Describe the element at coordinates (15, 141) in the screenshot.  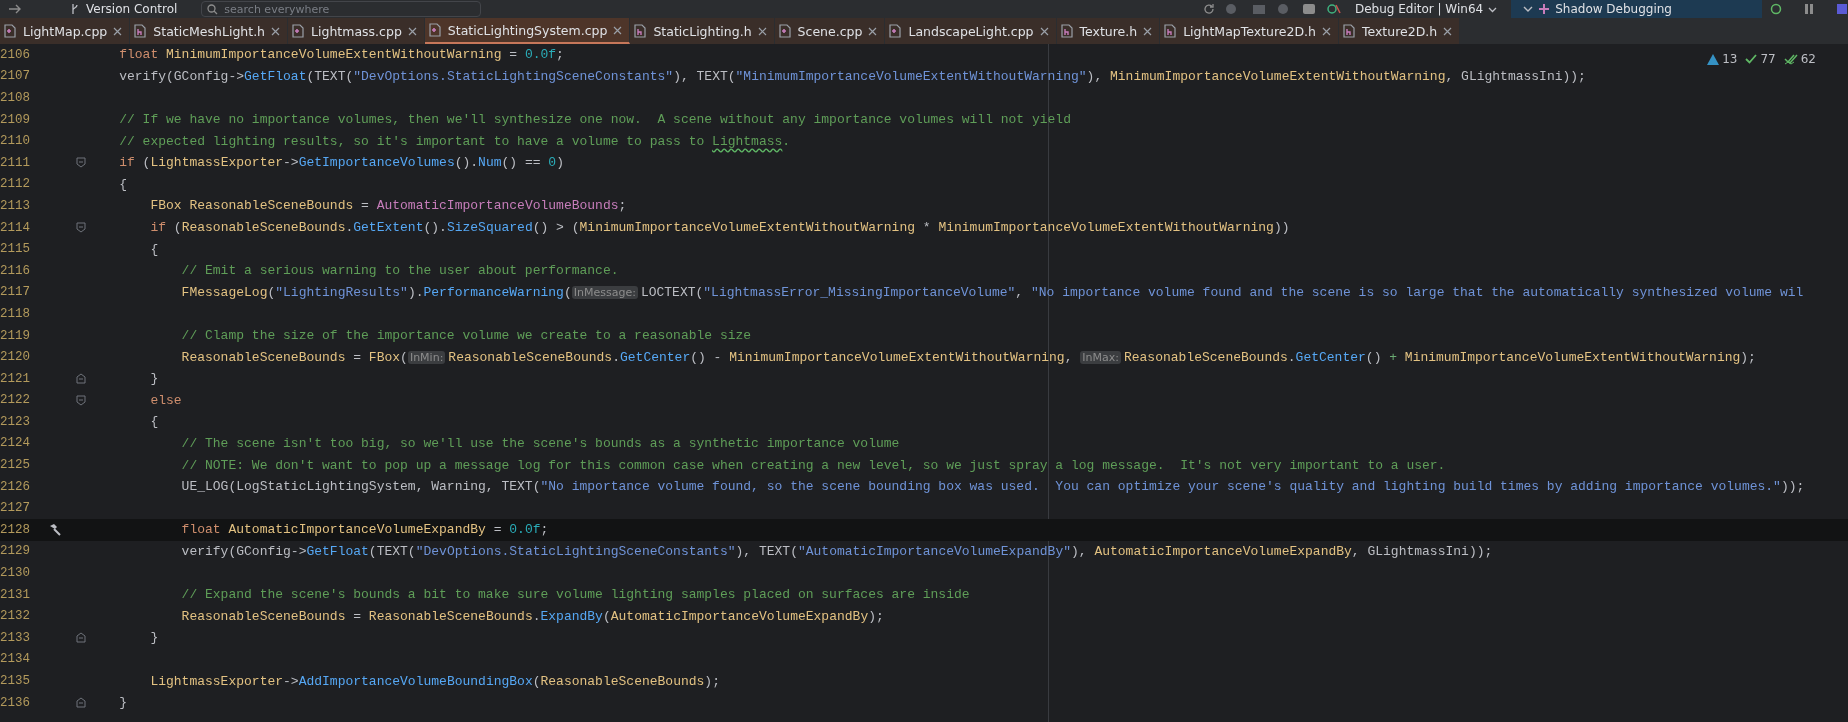
I see `line-number: 2110` at that location.